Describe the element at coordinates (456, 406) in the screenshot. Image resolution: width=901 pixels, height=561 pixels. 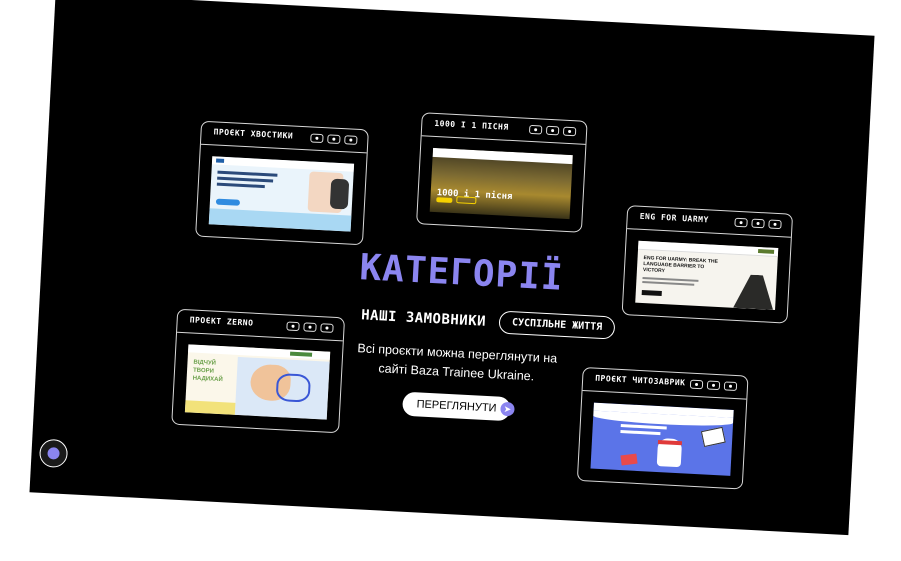
I see `view-projects-button: ПЕРЕГЛЯНУТИ` at that location.